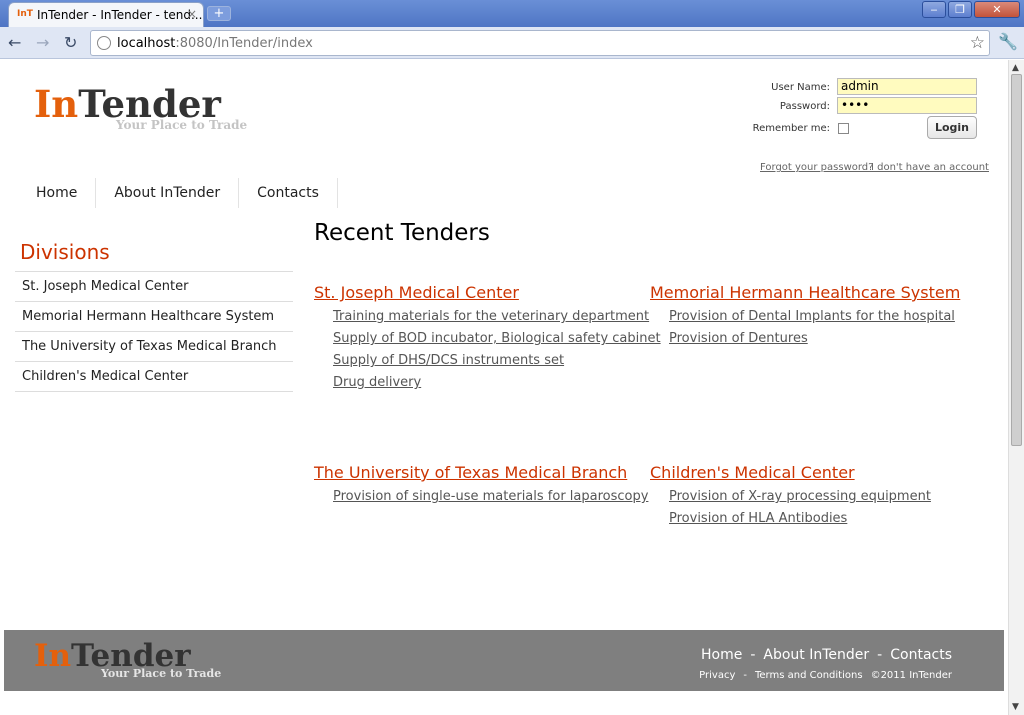 The image size is (1024, 715). Describe the element at coordinates (952, 127) in the screenshot. I see `login-button: Login` at that location.